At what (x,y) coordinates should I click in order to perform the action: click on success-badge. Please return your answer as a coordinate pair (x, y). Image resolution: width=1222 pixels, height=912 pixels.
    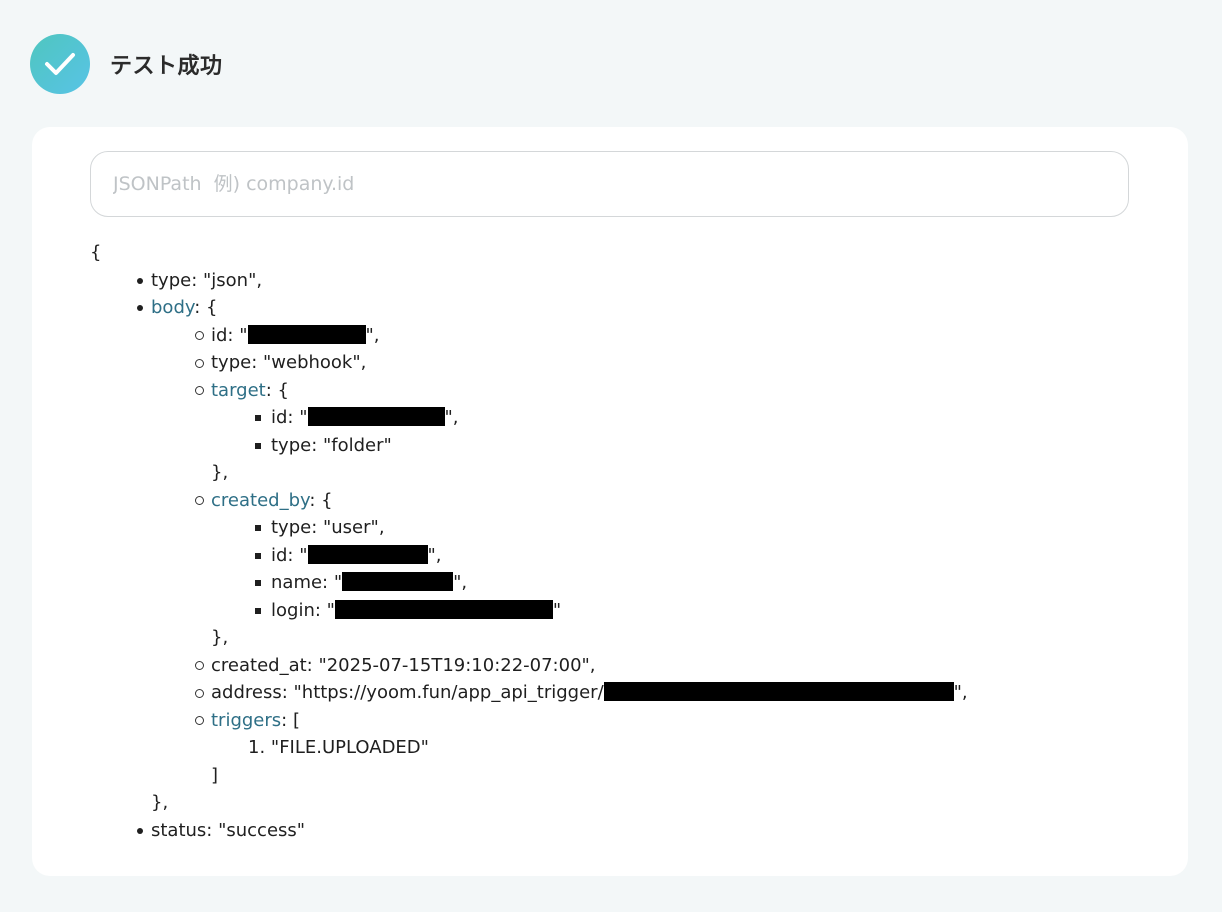
    Looking at the image, I should click on (60, 64).